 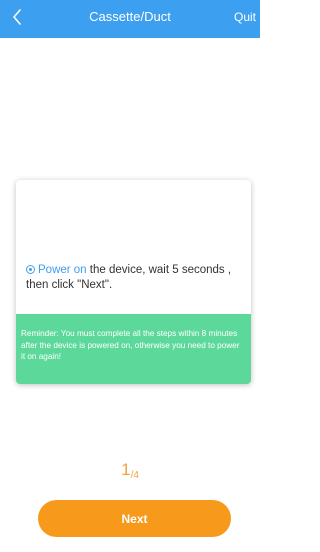 I want to click on chevron-left-icon, so click(x=17, y=17).